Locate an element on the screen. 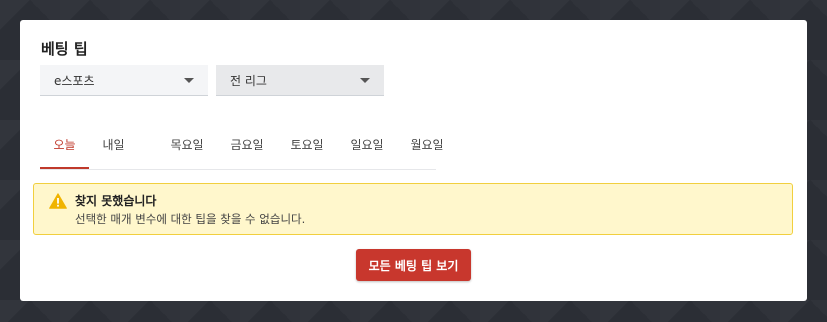  tab-tomorrow: 내일 is located at coordinates (113, 147).